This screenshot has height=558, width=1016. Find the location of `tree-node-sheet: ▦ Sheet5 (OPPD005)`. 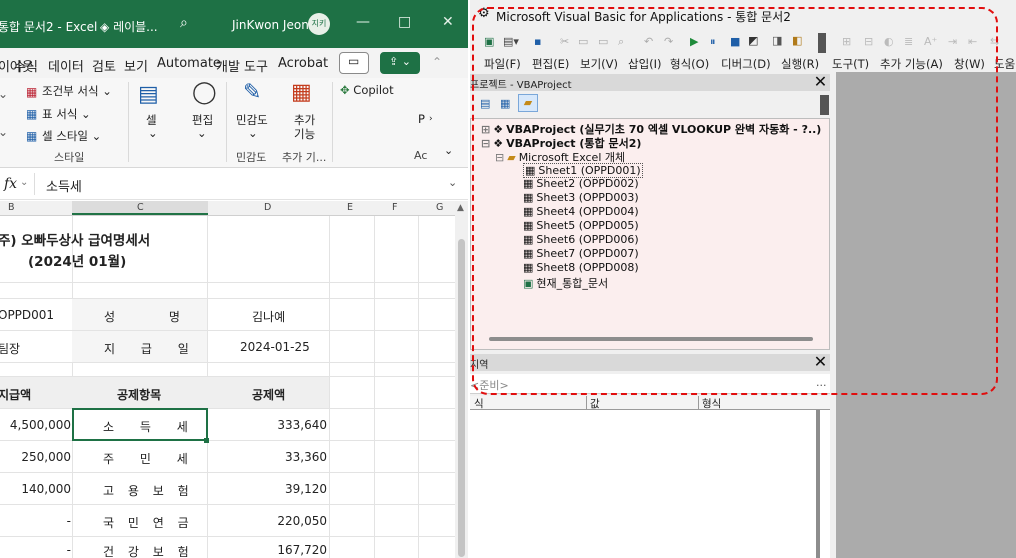

tree-node-sheet: ▦ Sheet5 (OPPD005) is located at coordinates (581, 225).